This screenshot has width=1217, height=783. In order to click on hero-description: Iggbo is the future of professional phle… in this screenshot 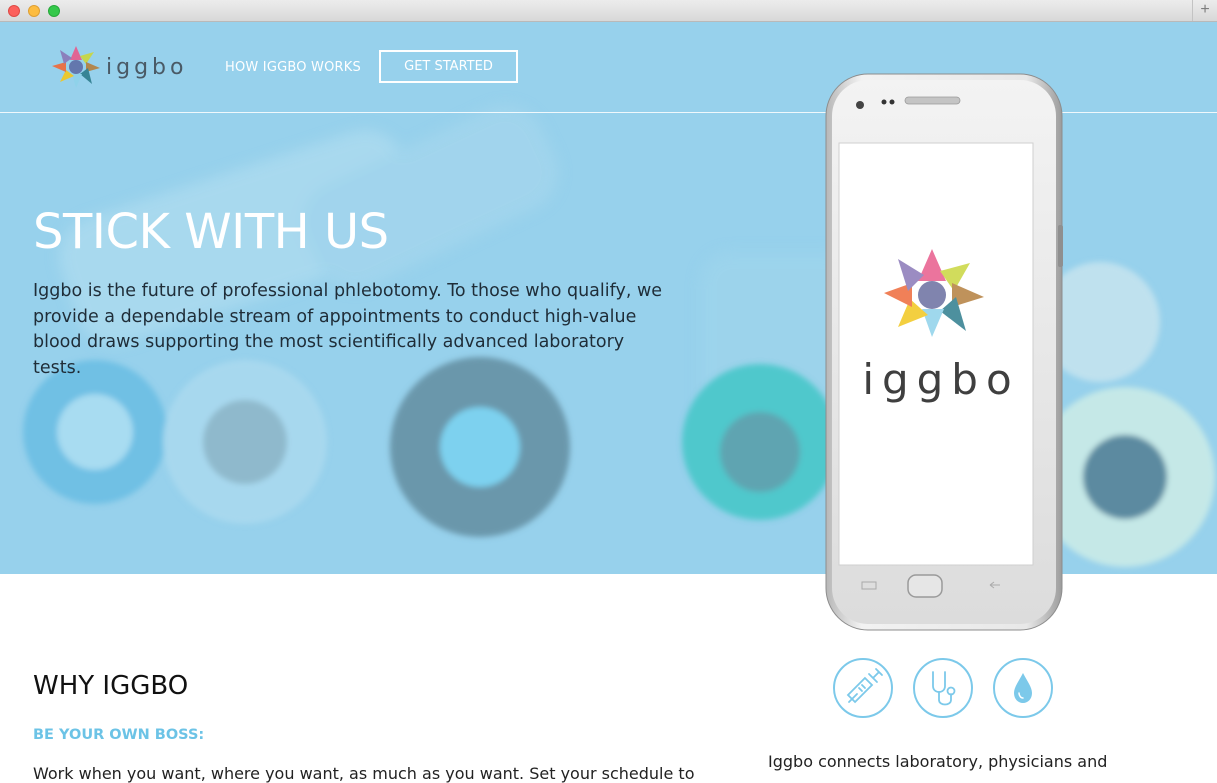, I will do `click(348, 330)`.